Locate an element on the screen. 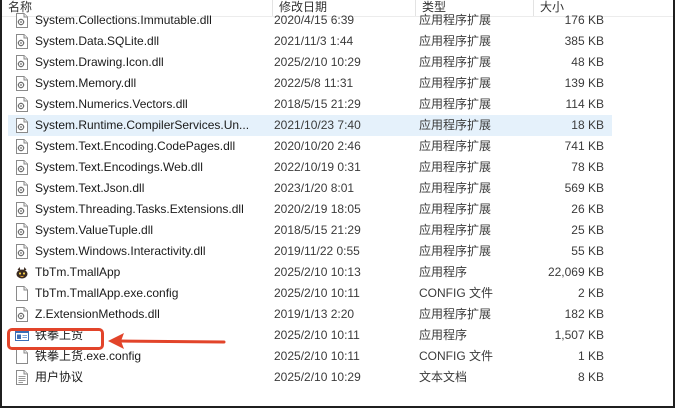  file-size: 1,507 KB is located at coordinates (579, 335).